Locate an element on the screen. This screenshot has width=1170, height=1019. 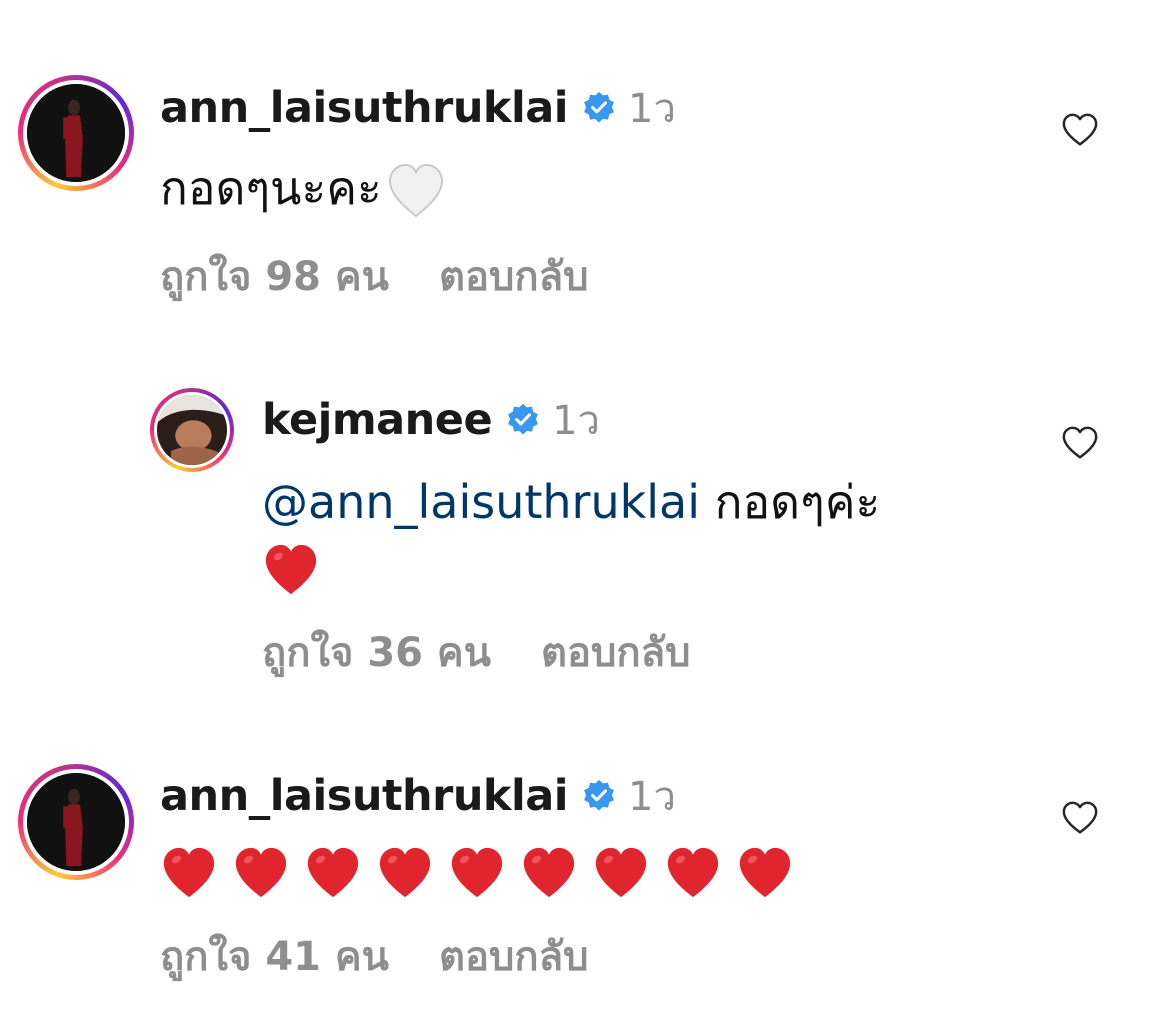
comment-meta: ถูกใจ 41 คน ตอบกลับ is located at coordinates (374, 956).